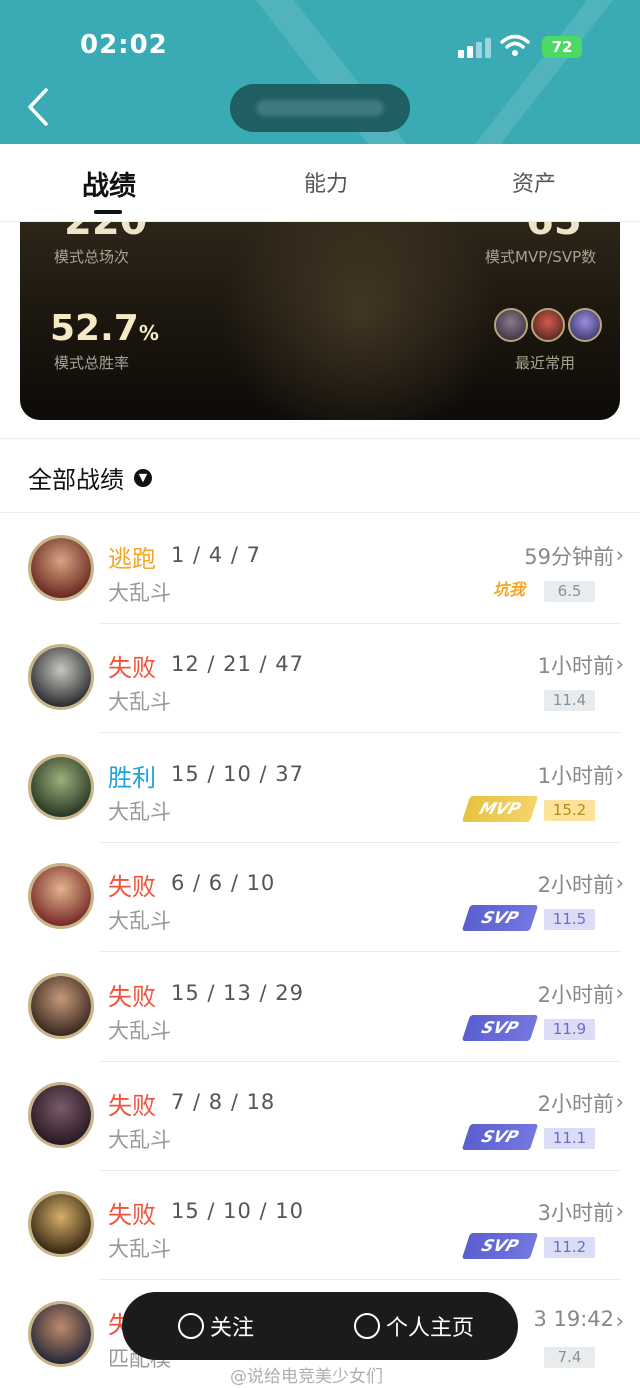 Image resolution: width=640 pixels, height=1388 pixels. Describe the element at coordinates (326, 182) in the screenshot. I see `tab-ability: 能力` at that location.